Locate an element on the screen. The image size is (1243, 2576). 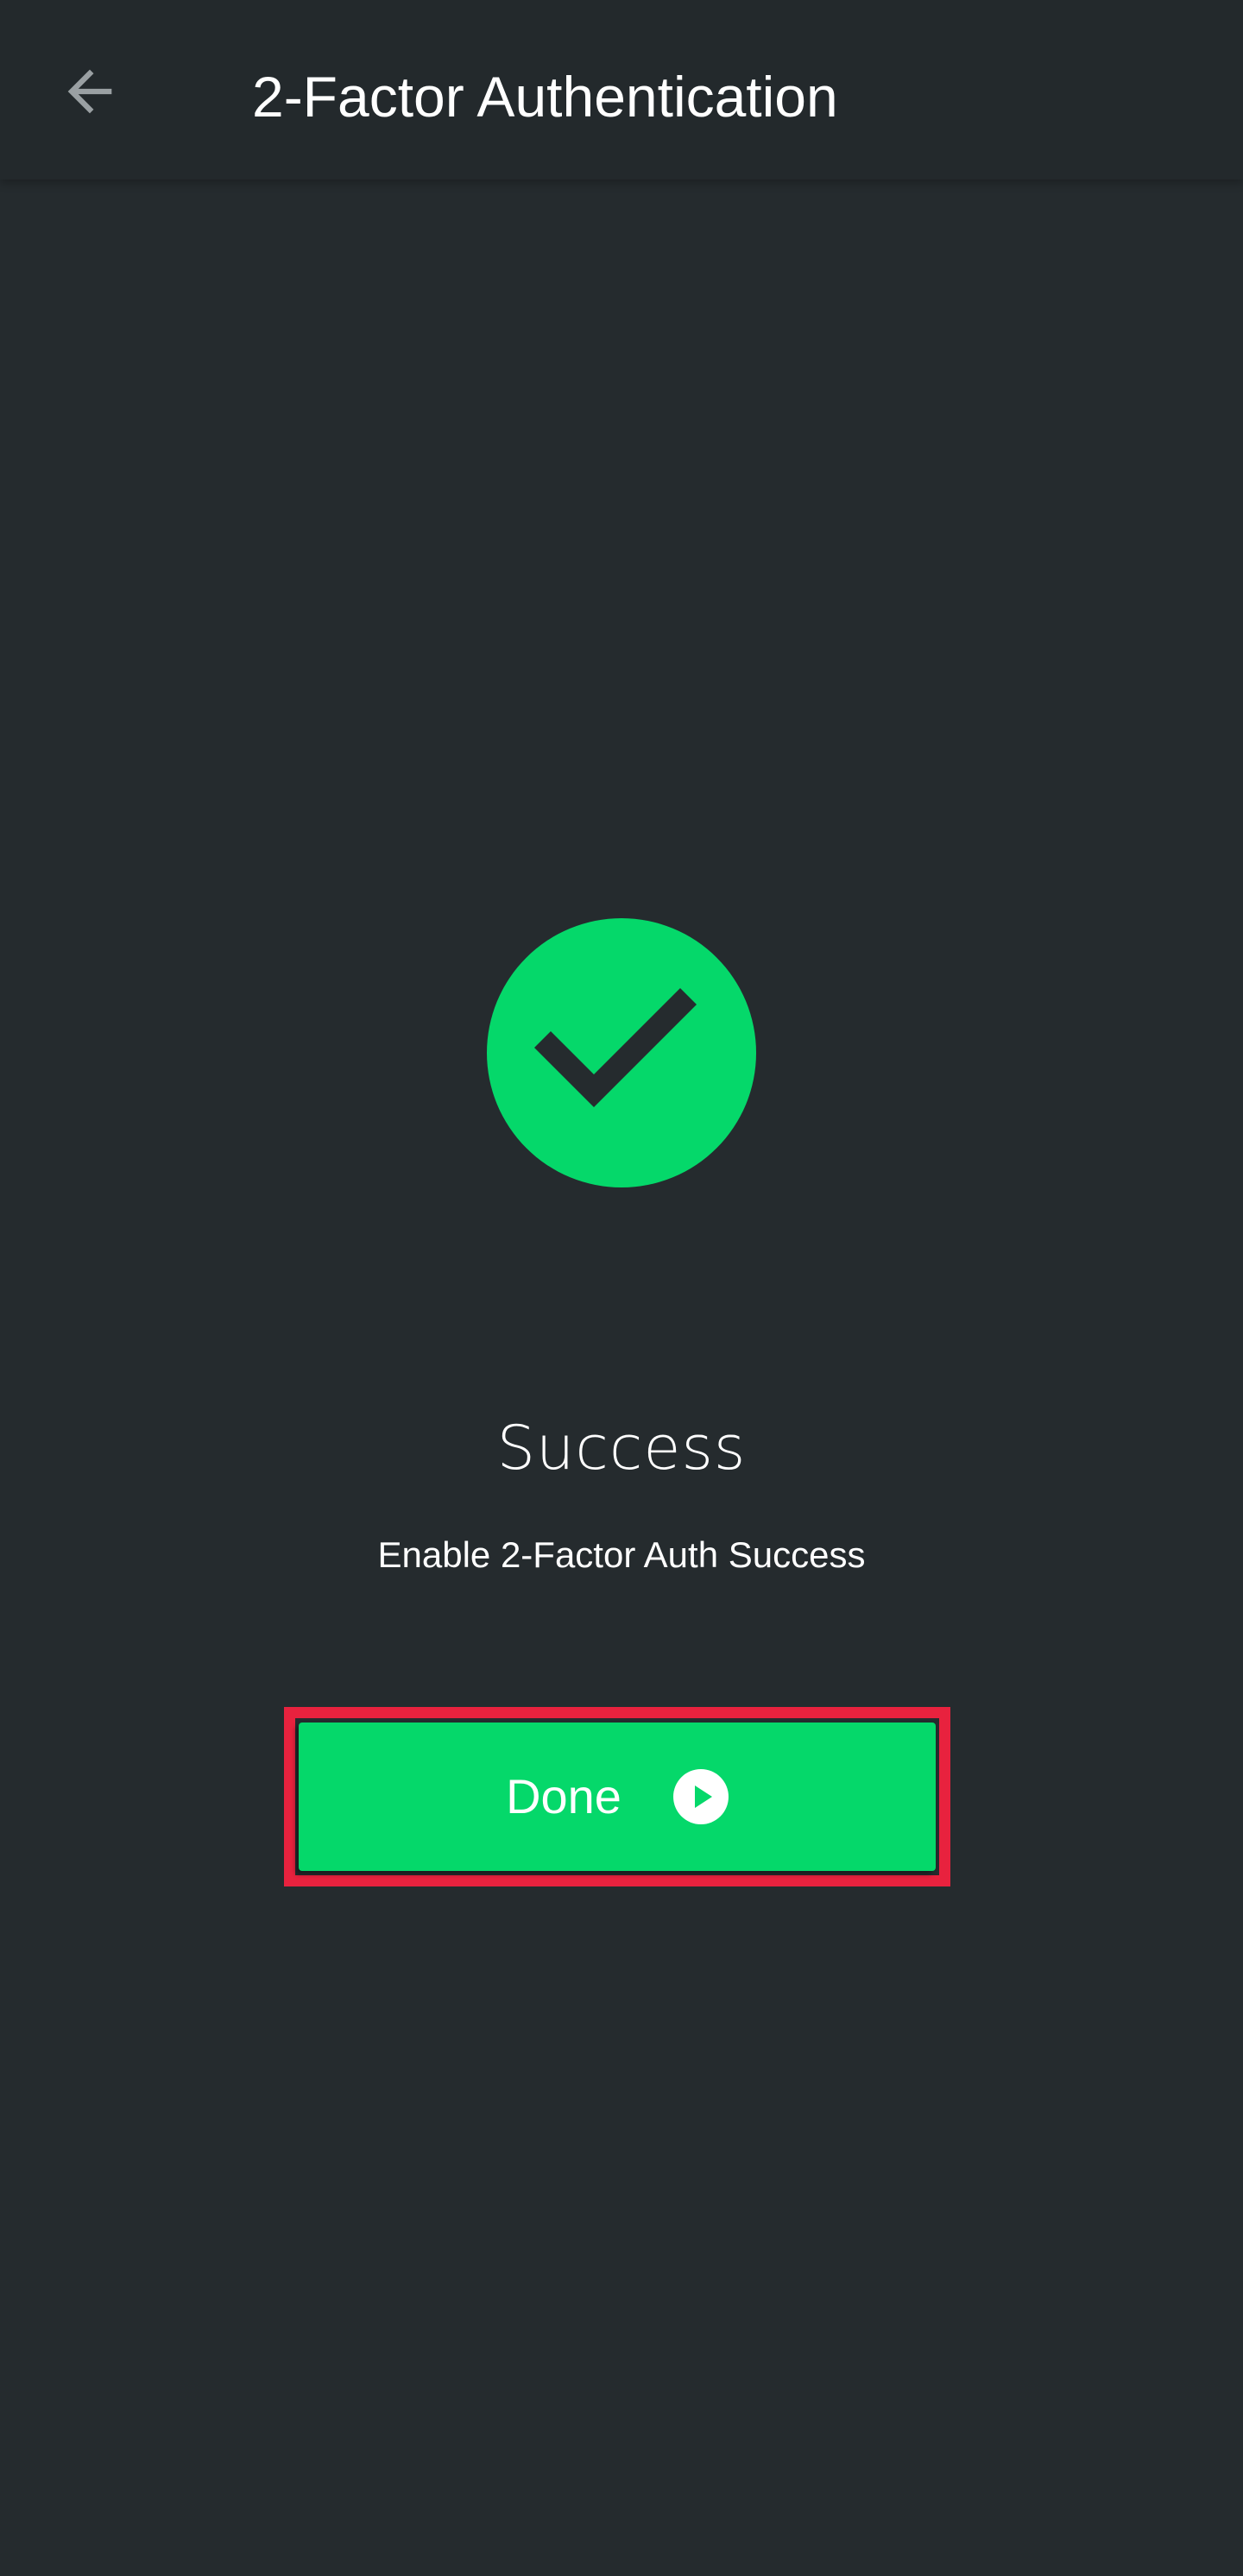
done-button-label: Done is located at coordinates (564, 1796).